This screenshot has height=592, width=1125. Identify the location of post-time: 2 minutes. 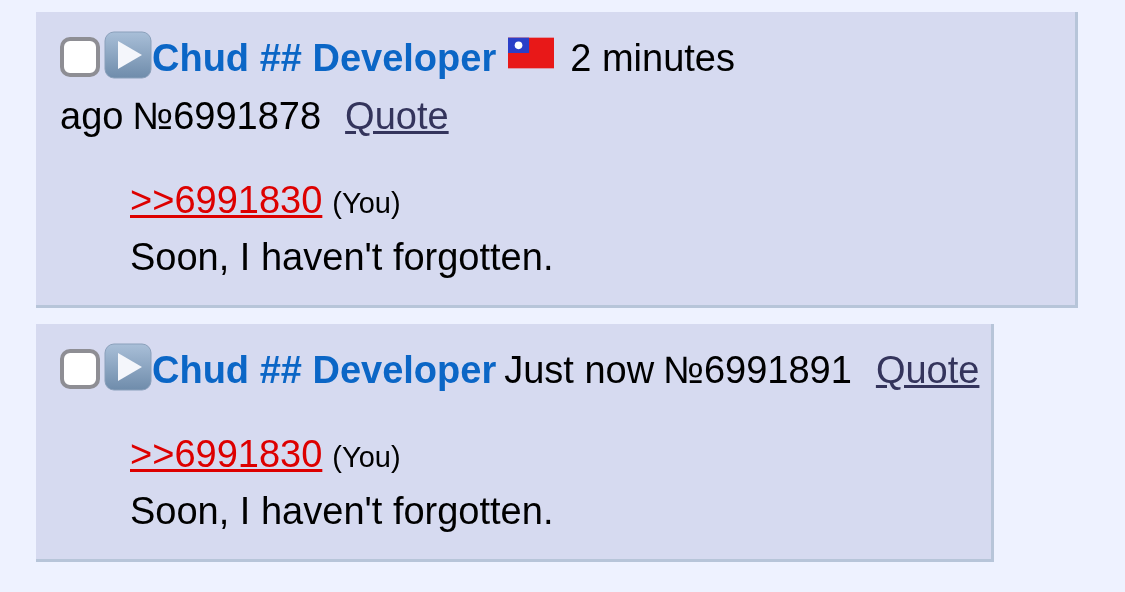
(652, 58).